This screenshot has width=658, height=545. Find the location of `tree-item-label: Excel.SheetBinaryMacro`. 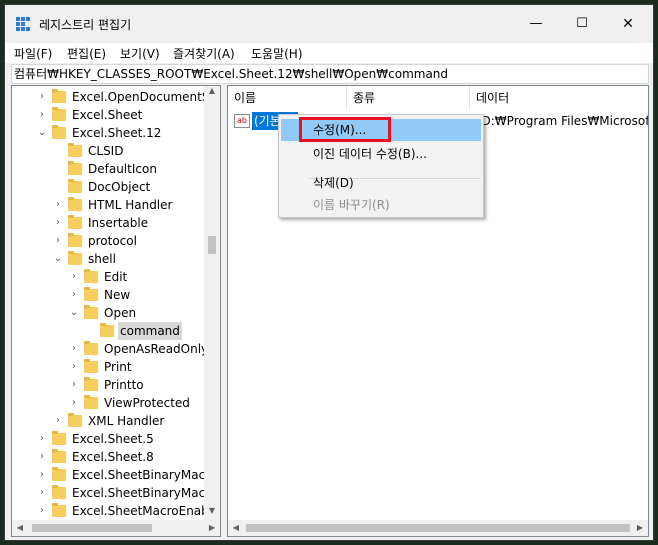

tree-item-label: Excel.SheetBinaryMacro is located at coordinates (145, 493).